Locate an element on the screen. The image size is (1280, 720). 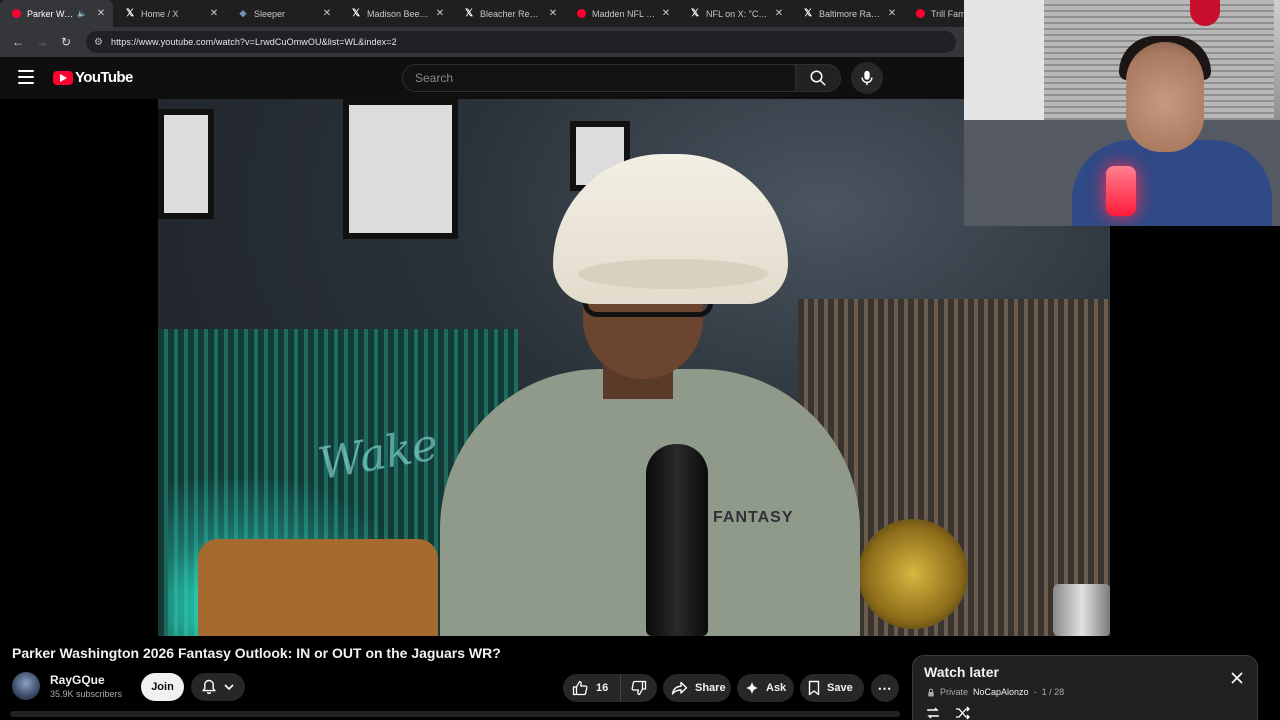
search-icon is located at coordinates (818, 78).